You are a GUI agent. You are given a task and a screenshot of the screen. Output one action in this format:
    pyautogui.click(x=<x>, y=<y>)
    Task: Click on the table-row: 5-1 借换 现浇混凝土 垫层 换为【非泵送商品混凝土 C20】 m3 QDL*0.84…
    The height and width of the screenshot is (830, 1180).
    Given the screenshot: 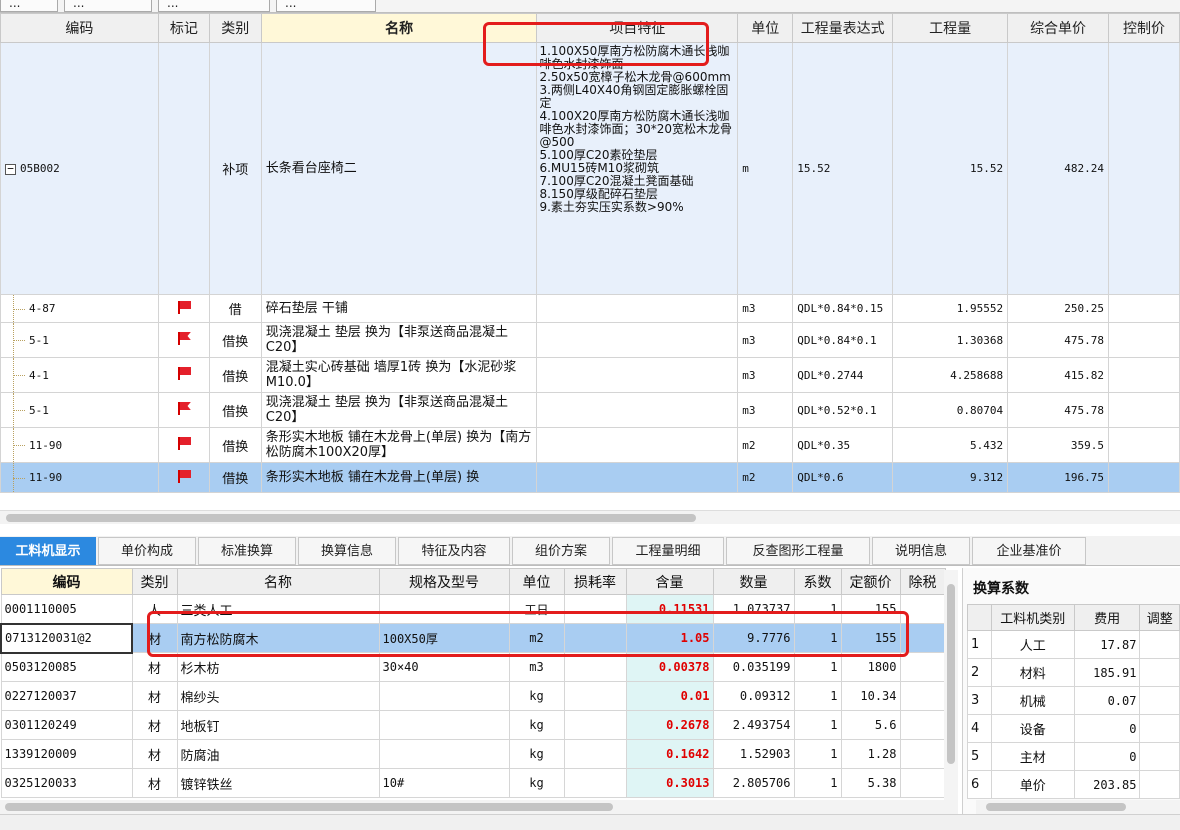 What is the action you would take?
    pyautogui.click(x=590, y=340)
    